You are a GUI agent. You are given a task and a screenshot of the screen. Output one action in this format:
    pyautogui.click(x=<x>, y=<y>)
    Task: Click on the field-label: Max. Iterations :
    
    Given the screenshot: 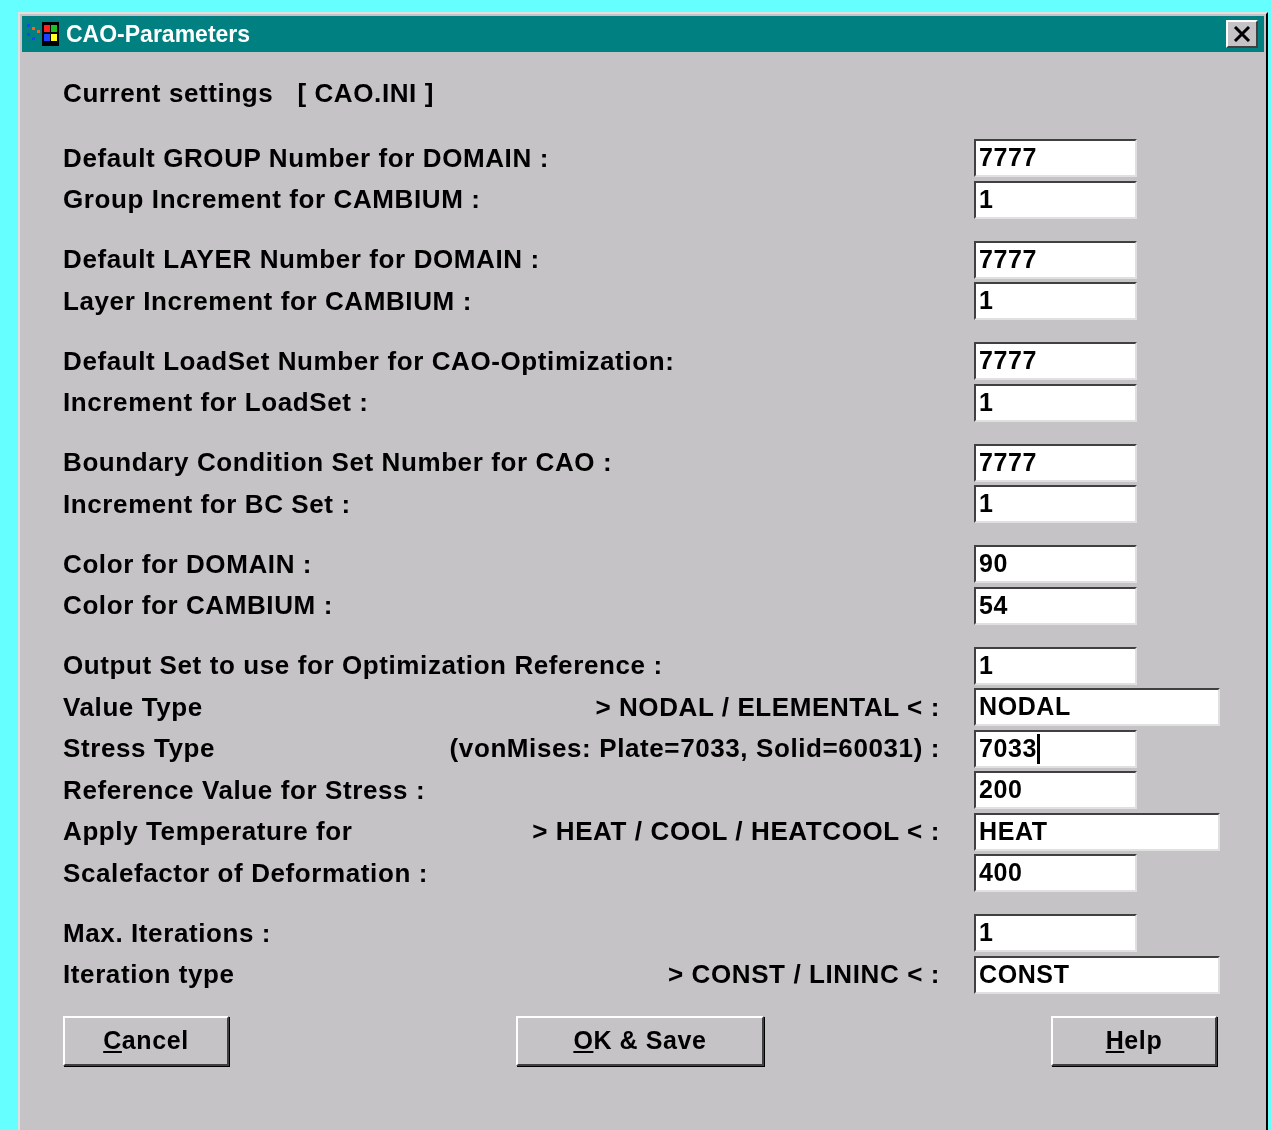 What is the action you would take?
    pyautogui.click(x=167, y=933)
    